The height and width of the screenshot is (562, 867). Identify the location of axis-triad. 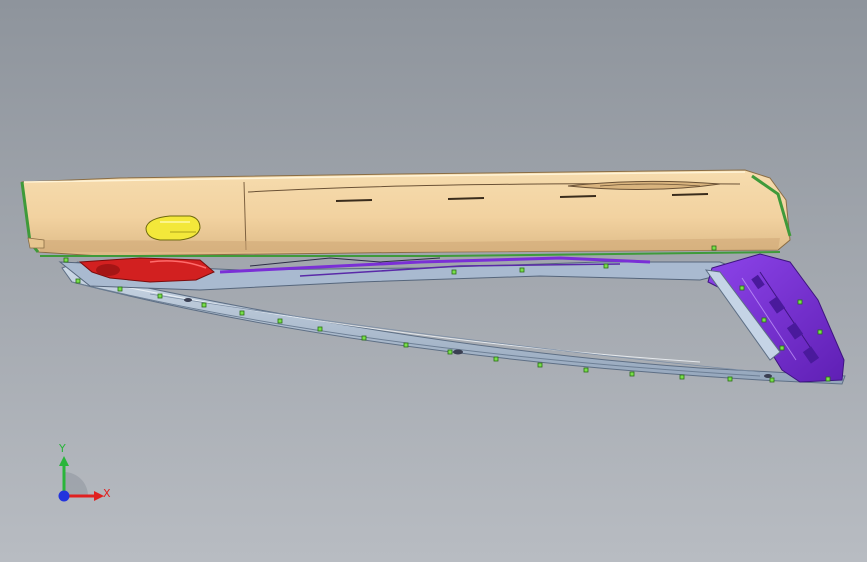
(81, 479).